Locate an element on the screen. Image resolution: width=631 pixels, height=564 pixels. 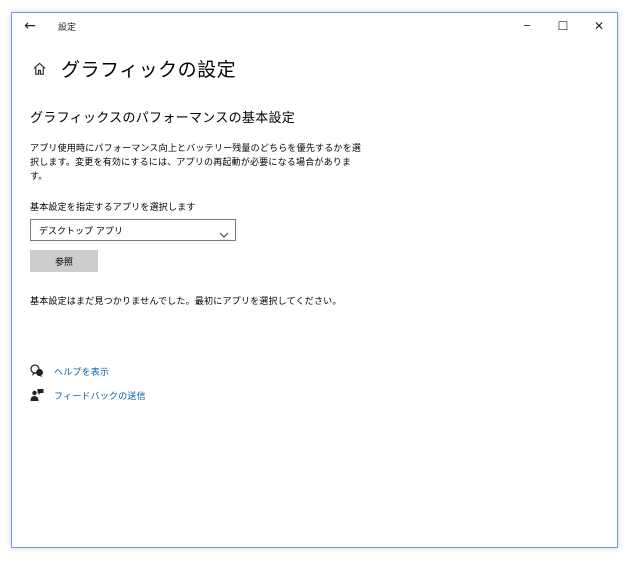
maximize-button: ☐ is located at coordinates (563, 26).